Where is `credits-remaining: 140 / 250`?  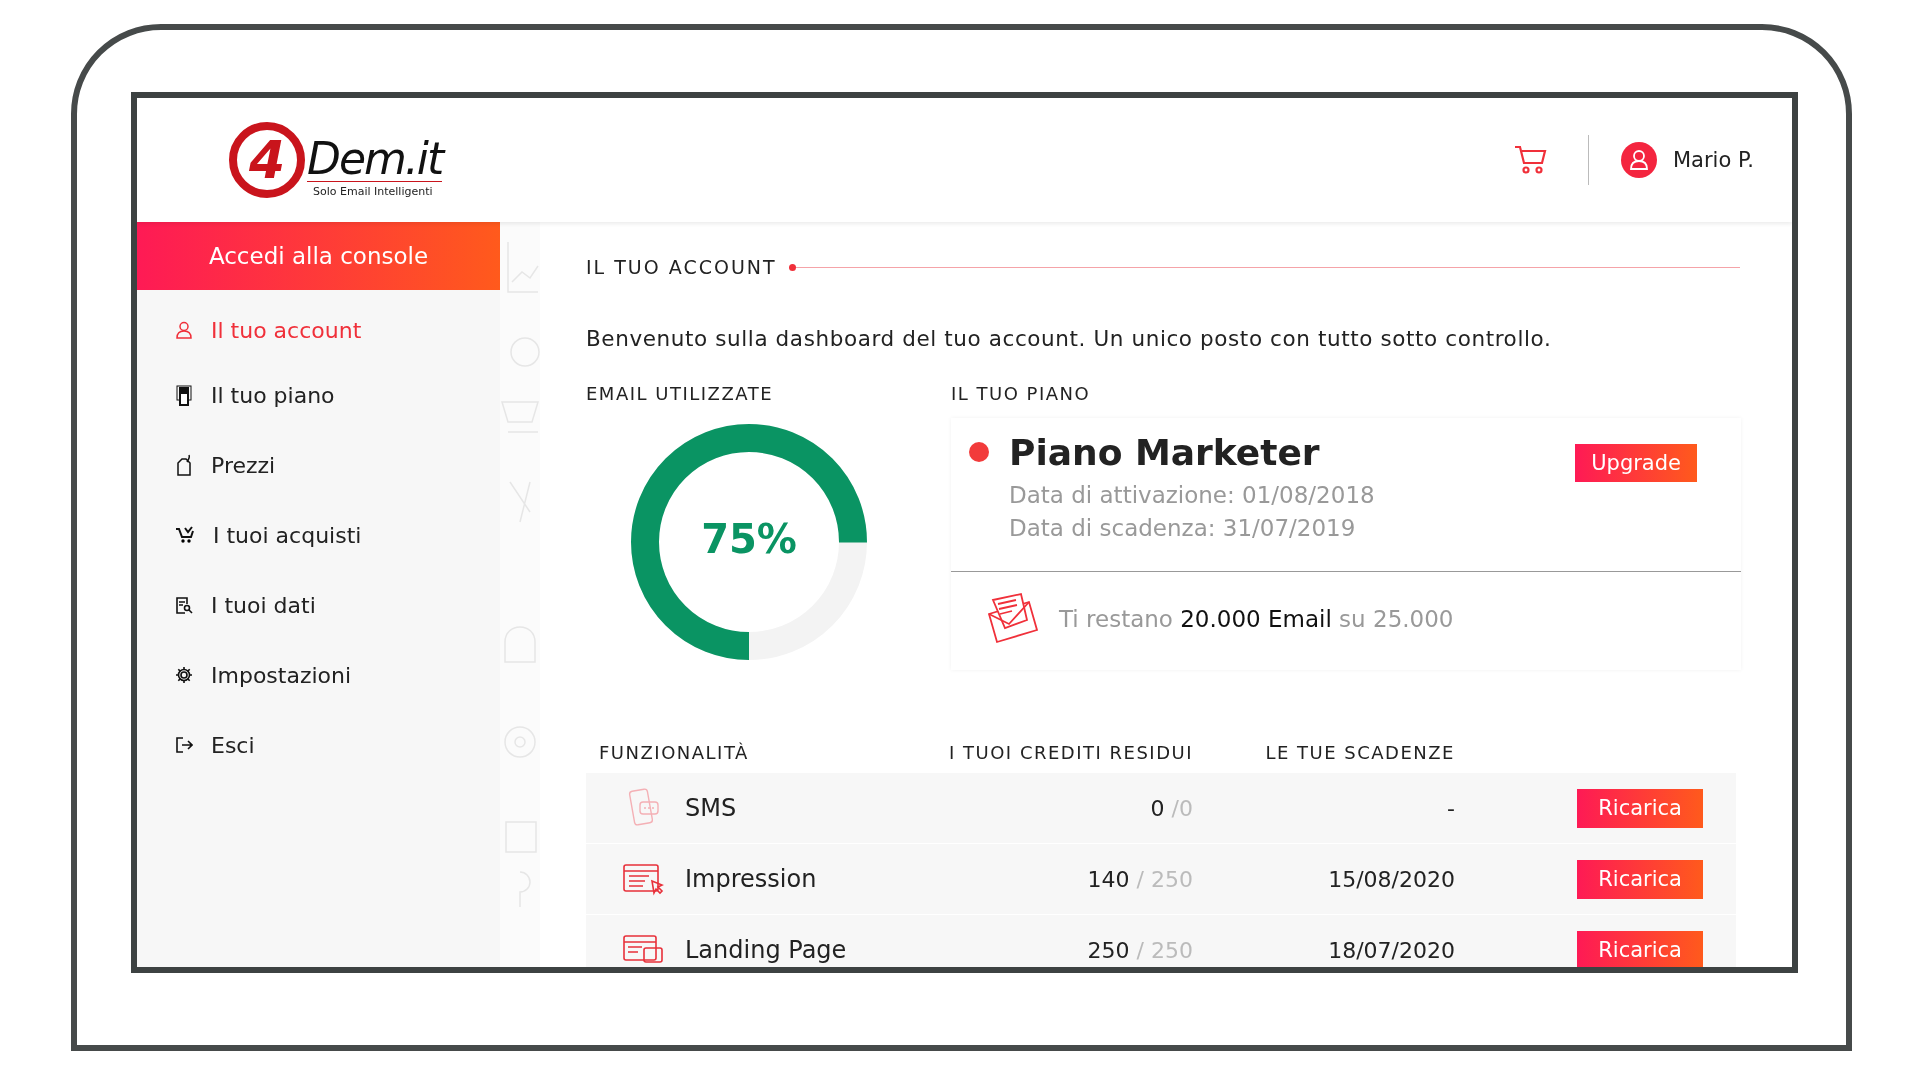
credits-remaining: 140 / 250 is located at coordinates (1140, 879).